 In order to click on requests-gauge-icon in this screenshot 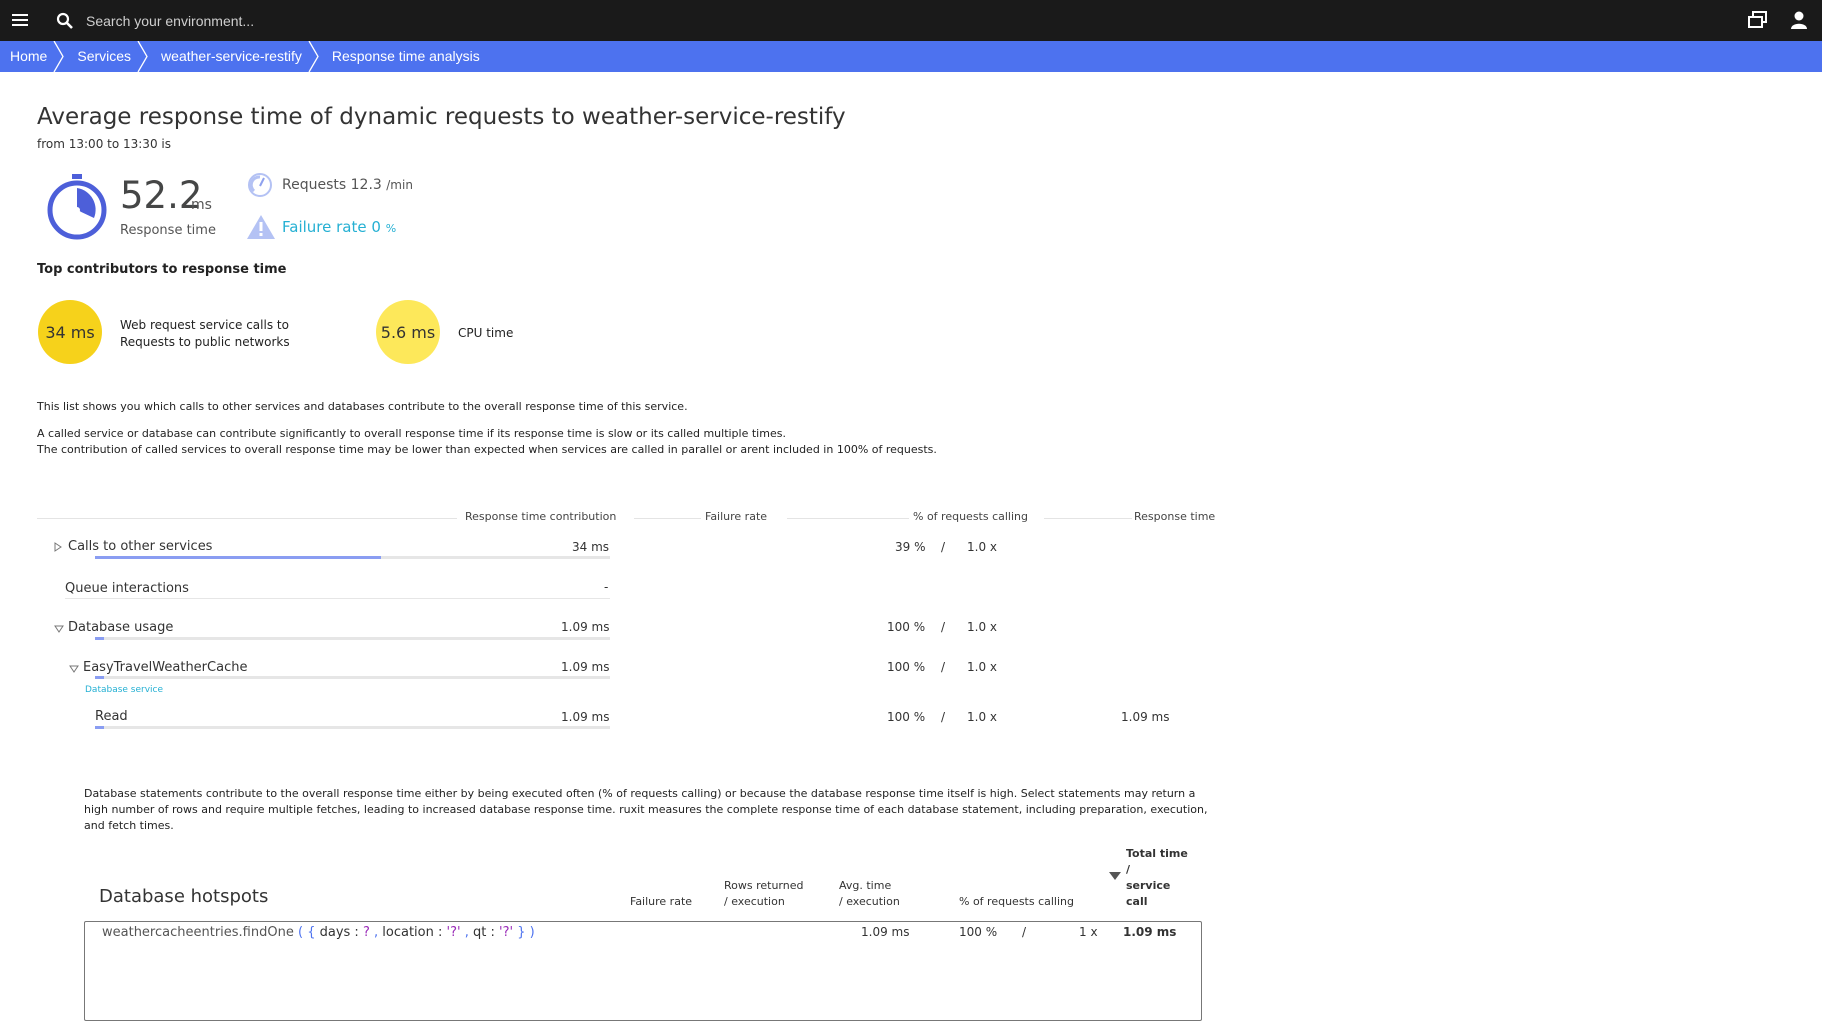, I will do `click(260, 185)`.